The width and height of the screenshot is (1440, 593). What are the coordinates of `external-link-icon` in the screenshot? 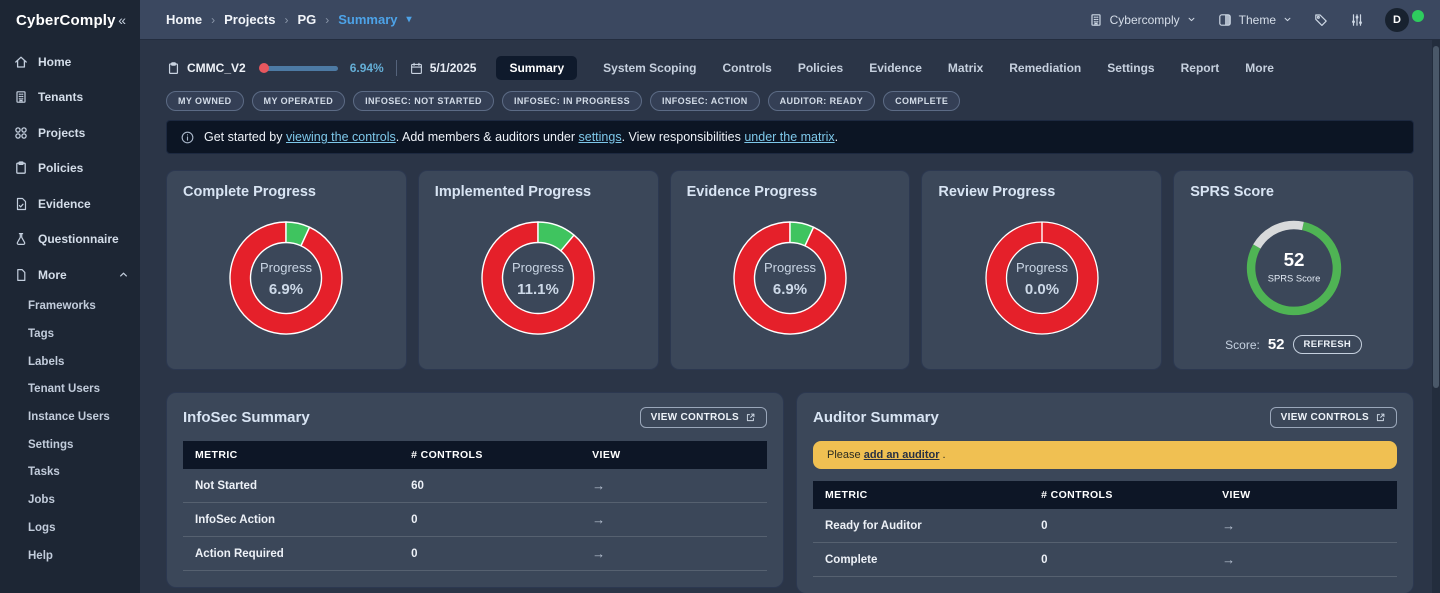 It's located at (1380, 417).